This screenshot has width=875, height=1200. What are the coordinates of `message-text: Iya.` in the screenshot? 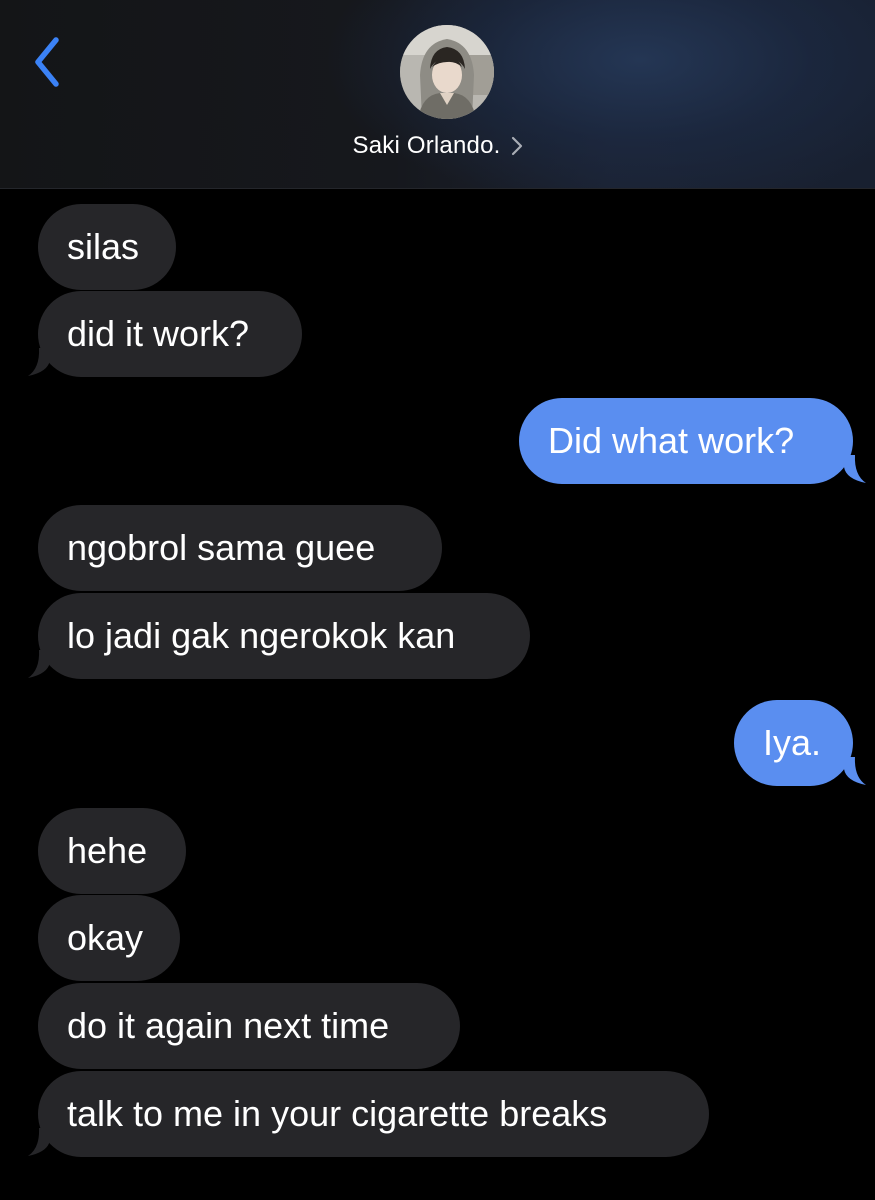 It's located at (792, 742).